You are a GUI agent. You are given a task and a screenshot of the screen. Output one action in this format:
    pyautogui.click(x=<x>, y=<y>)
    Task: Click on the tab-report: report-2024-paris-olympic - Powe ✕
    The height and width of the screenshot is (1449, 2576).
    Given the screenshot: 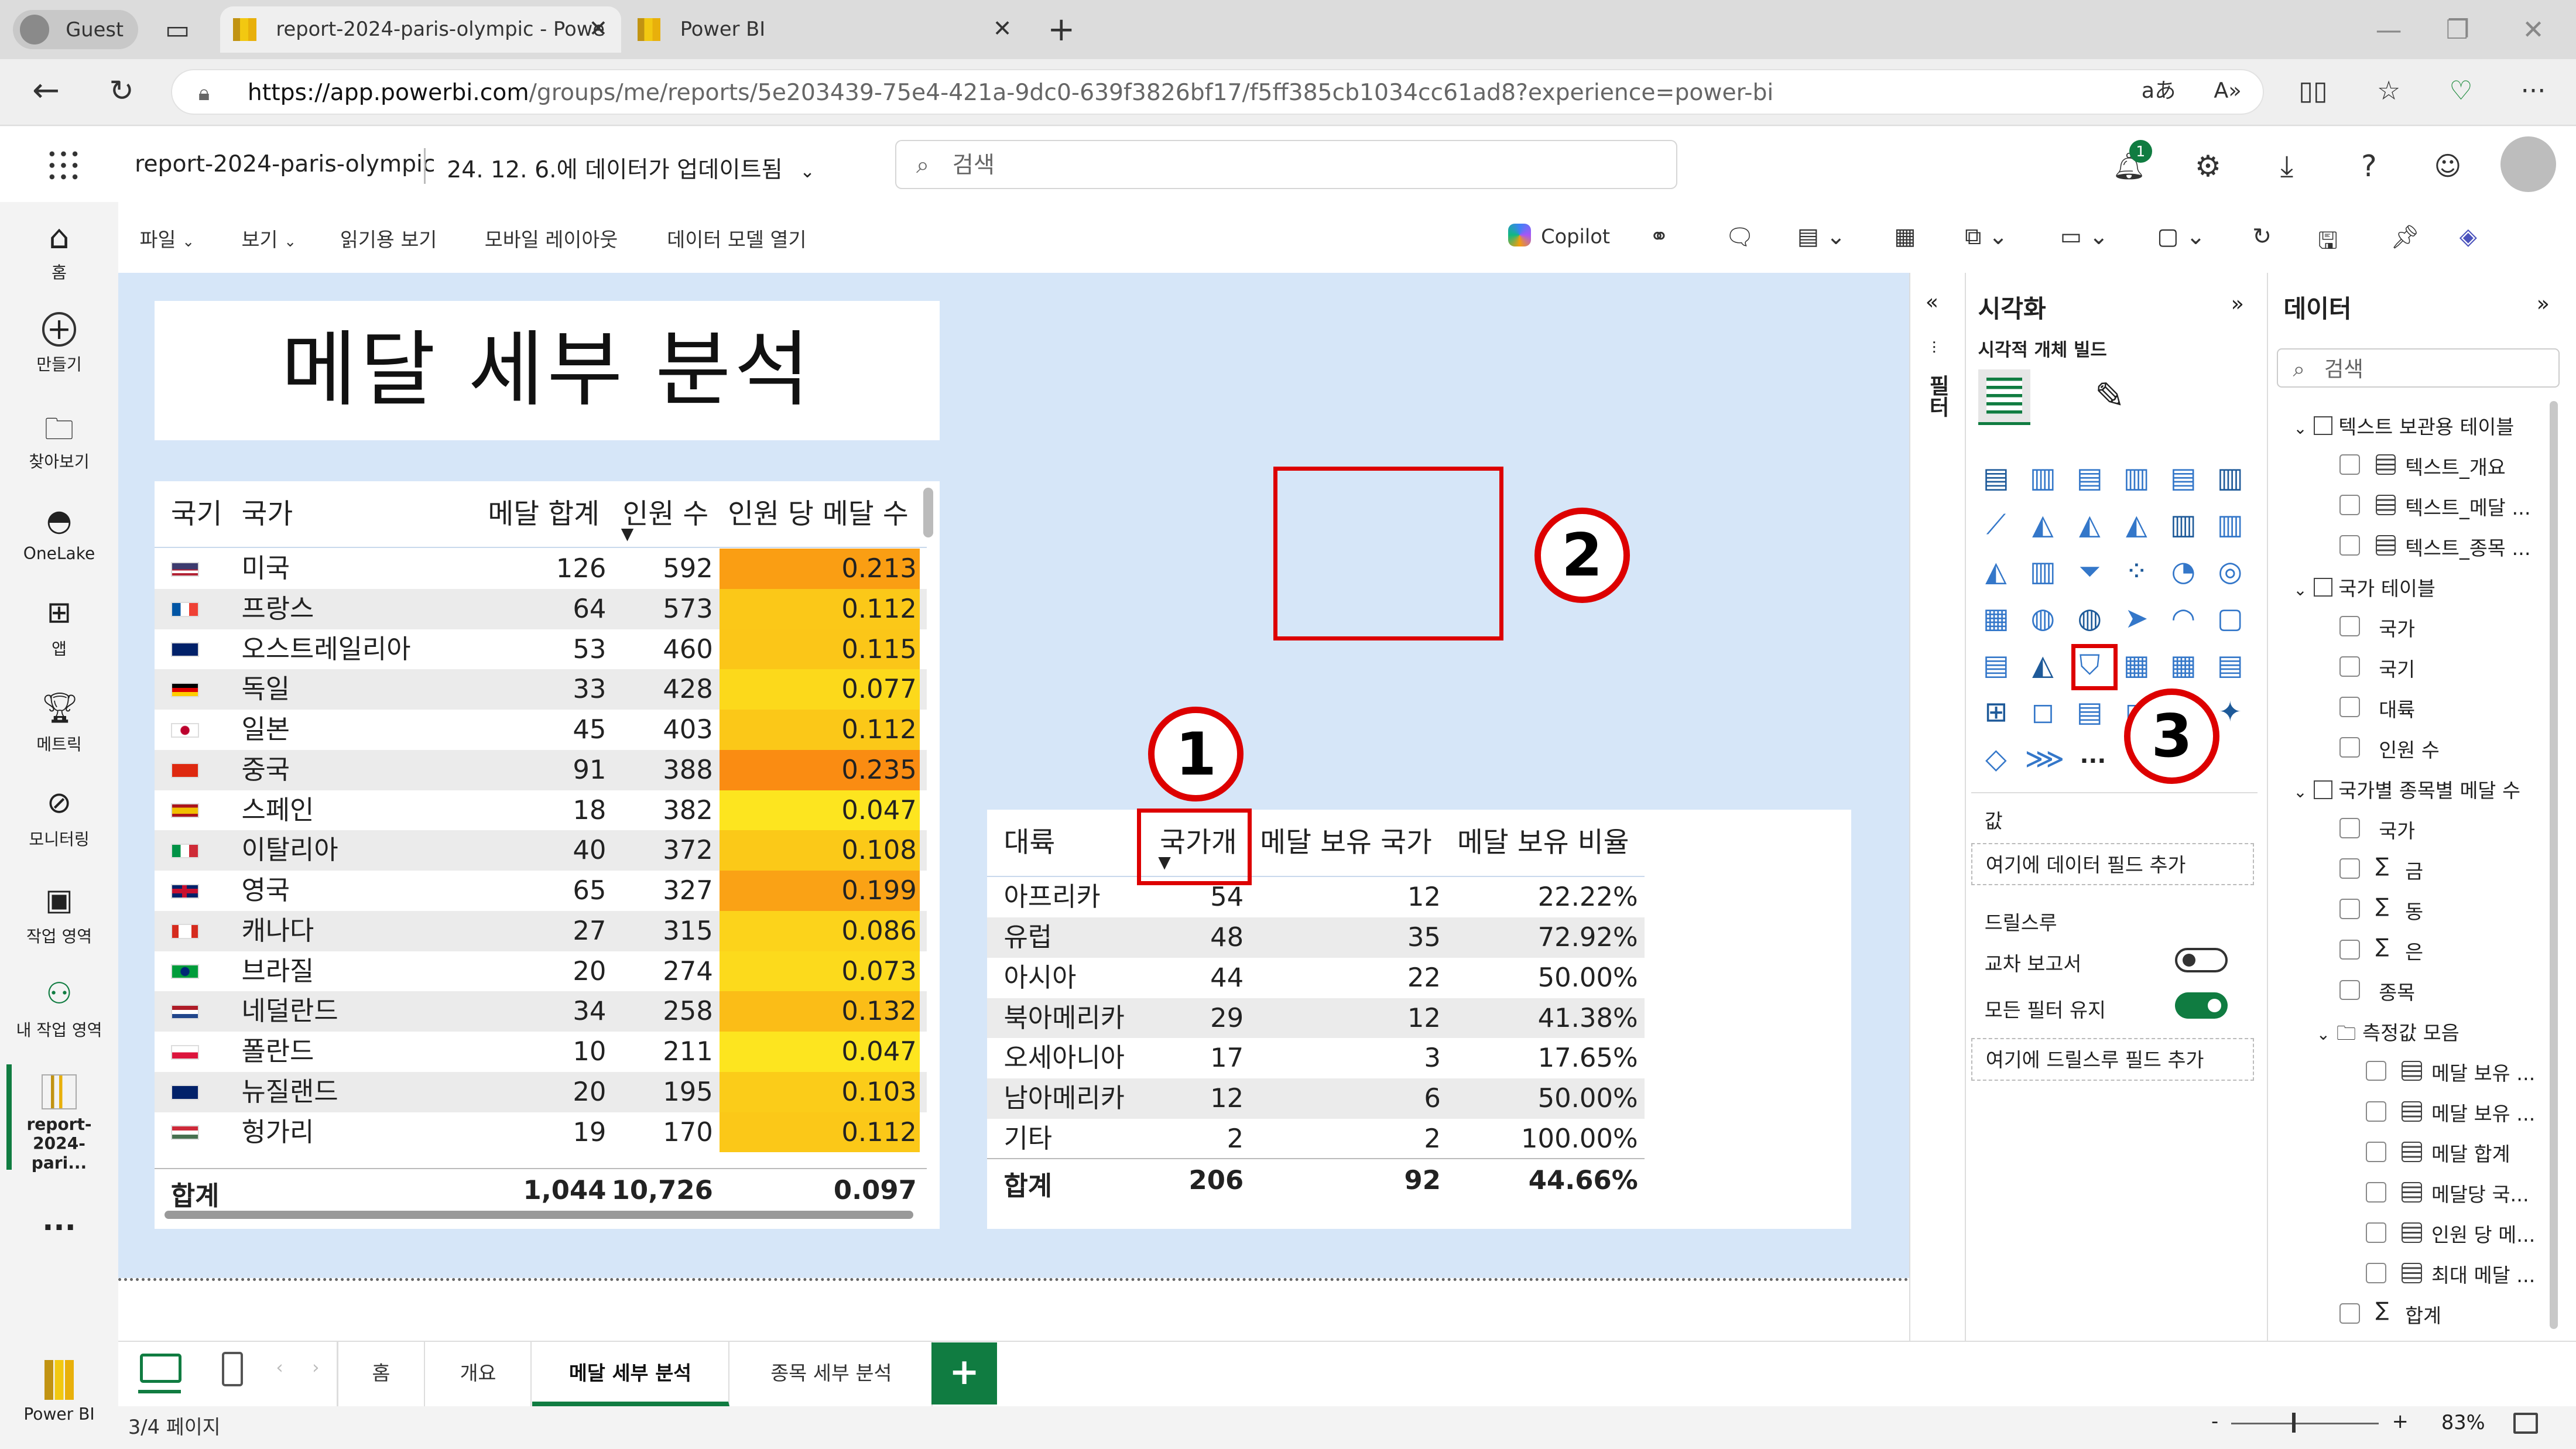 What is the action you would take?
    pyautogui.click(x=420, y=29)
    